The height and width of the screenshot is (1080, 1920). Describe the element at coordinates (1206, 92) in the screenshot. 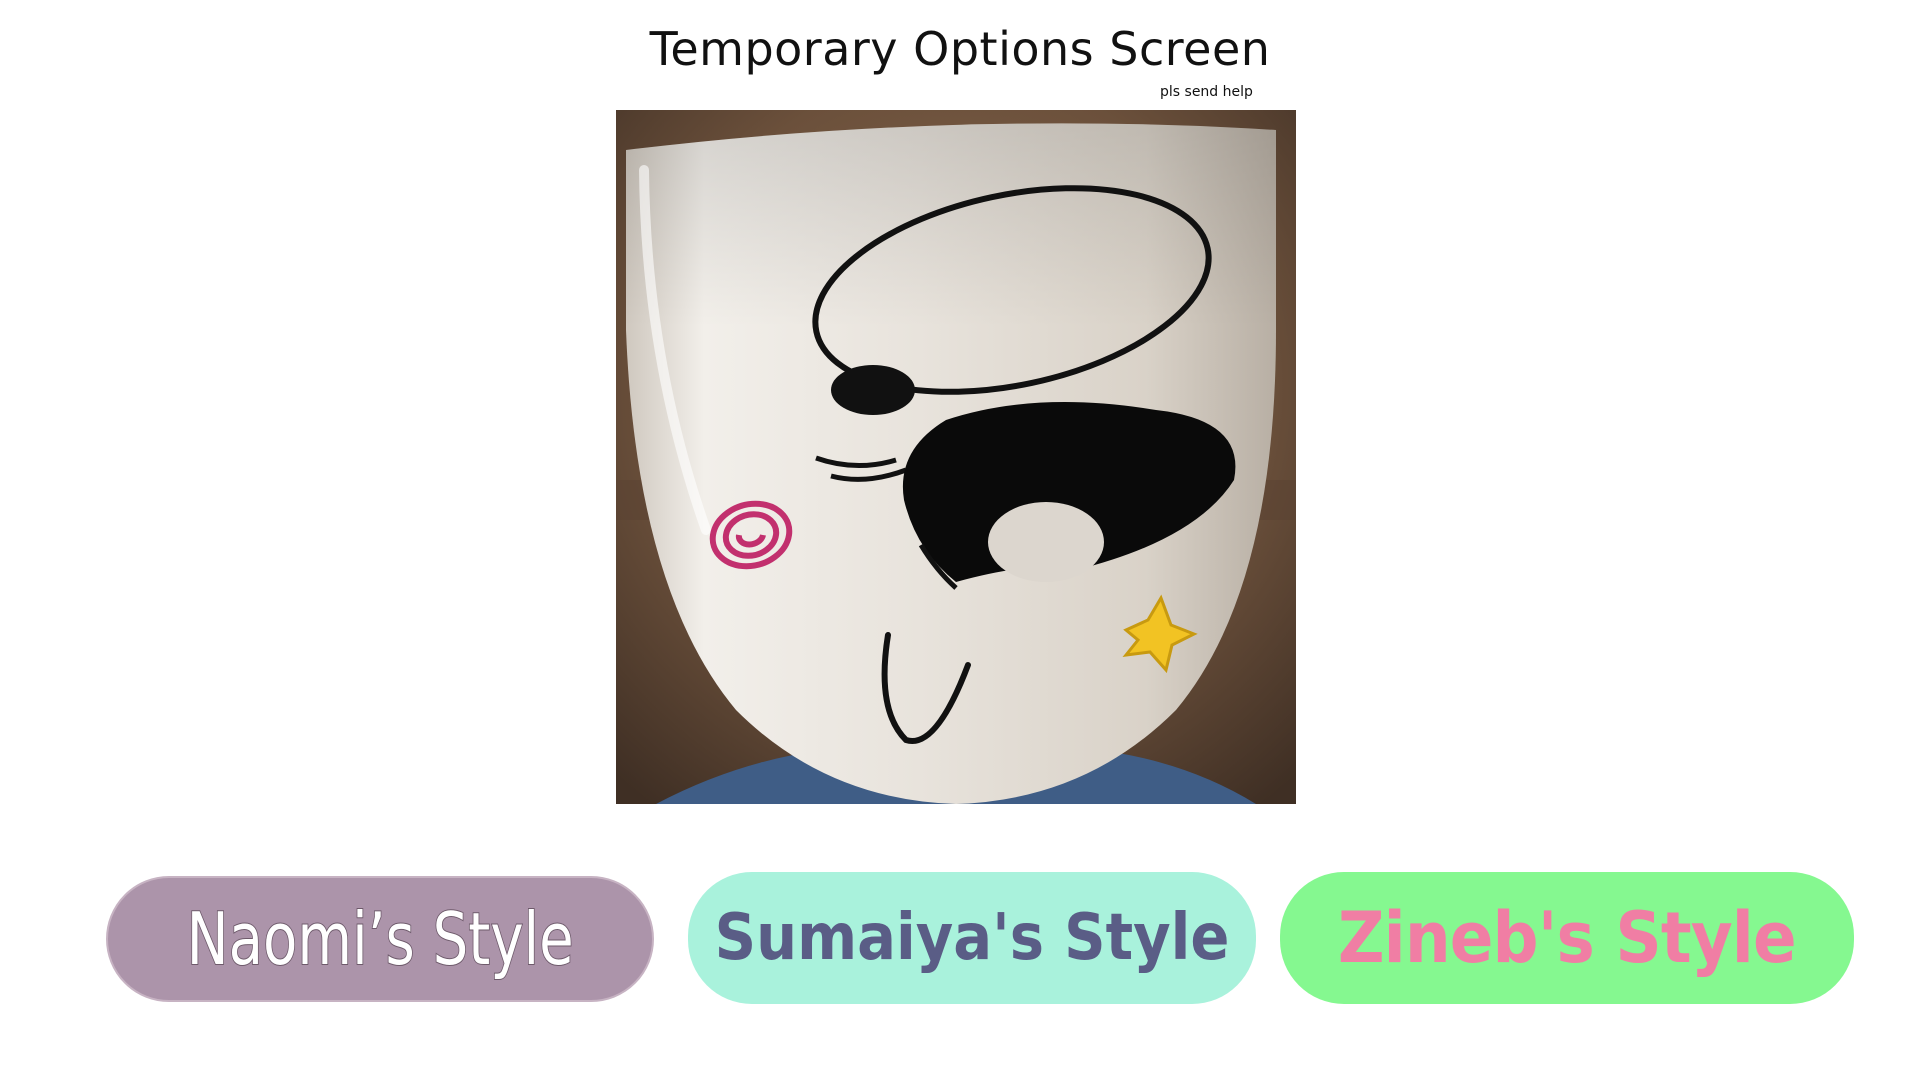

I see `page-subtitle: pls send help` at that location.